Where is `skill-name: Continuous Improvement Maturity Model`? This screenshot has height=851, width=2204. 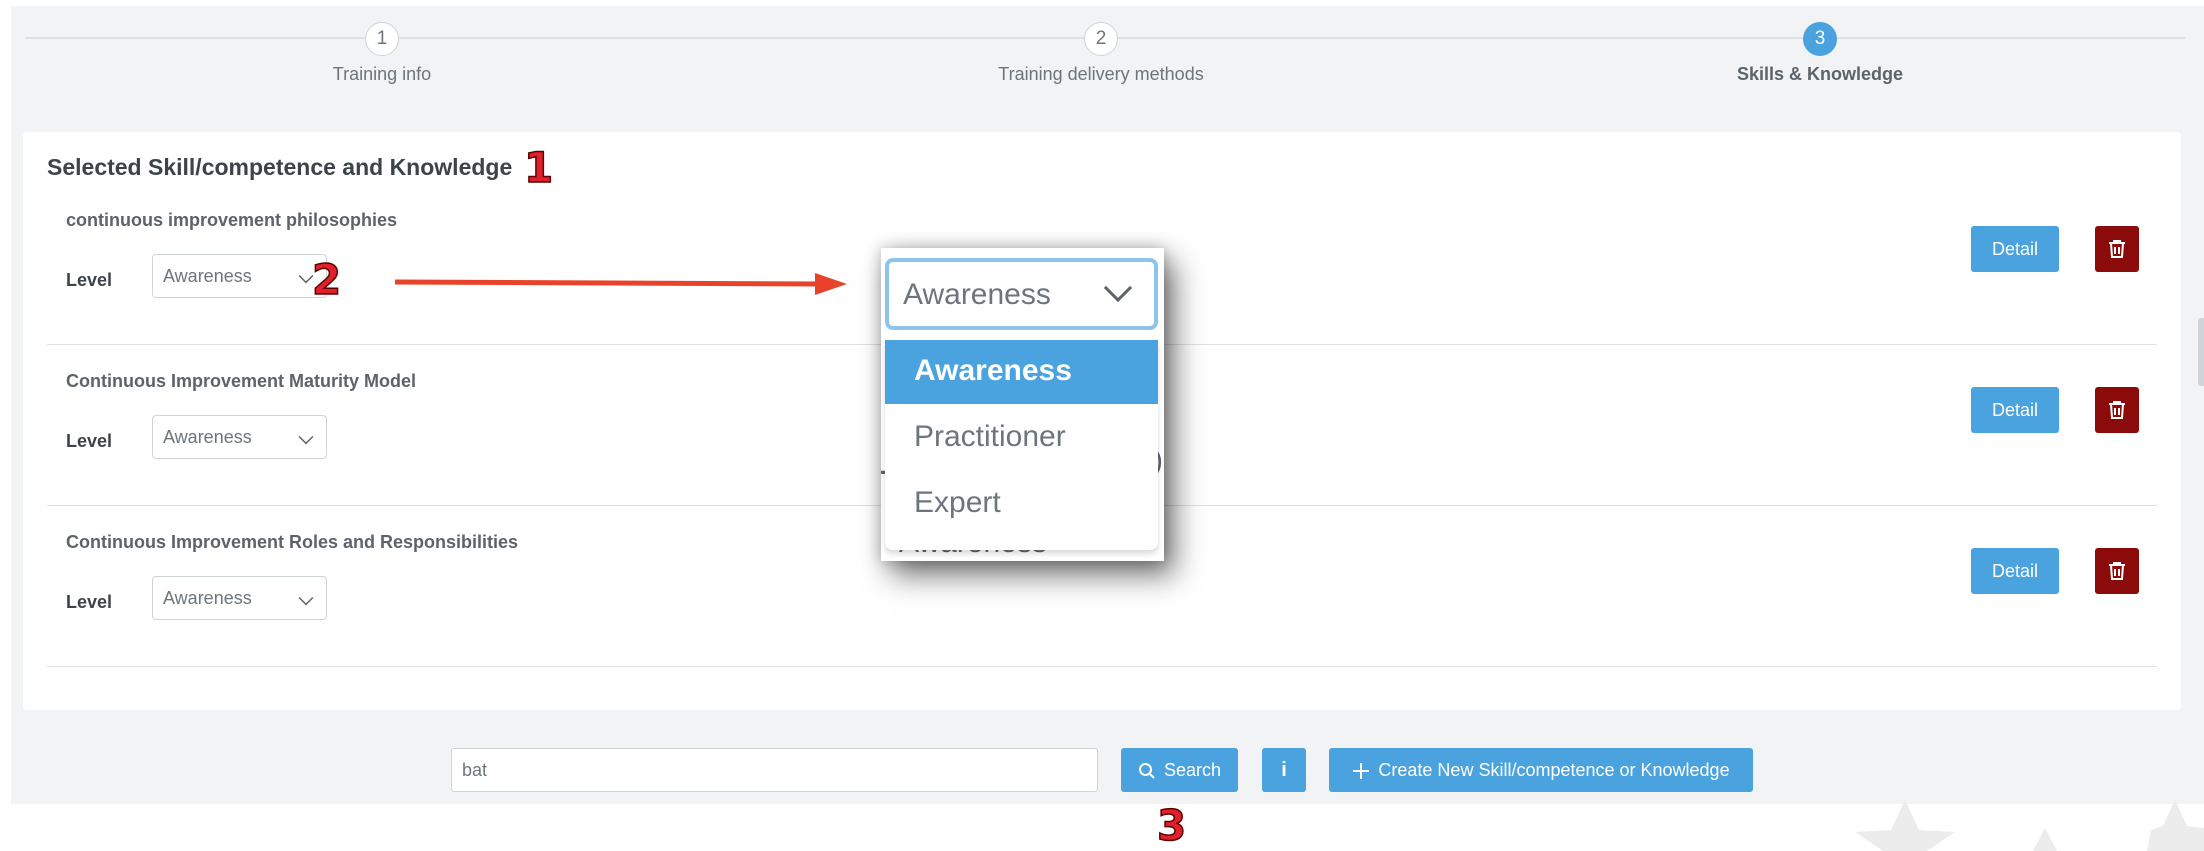
skill-name: Continuous Improvement Maturity Model is located at coordinates (241, 381).